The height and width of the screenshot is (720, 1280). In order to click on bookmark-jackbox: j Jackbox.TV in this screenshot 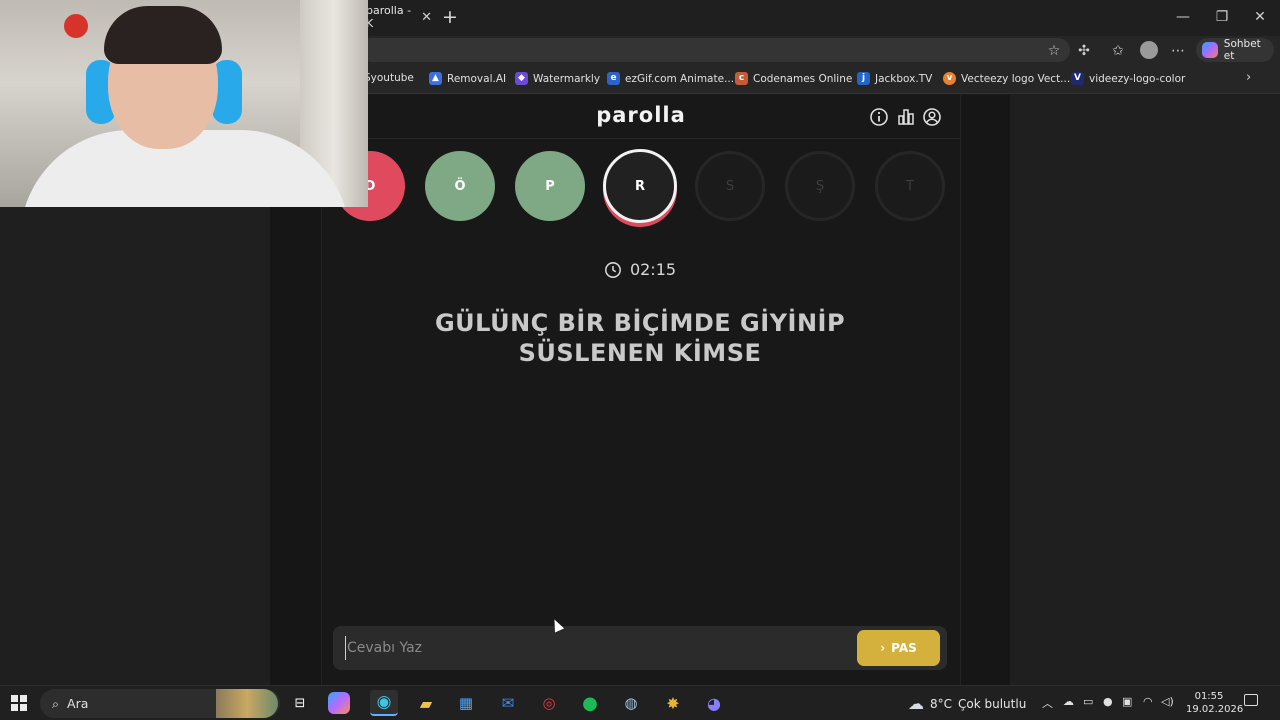, I will do `click(894, 78)`.